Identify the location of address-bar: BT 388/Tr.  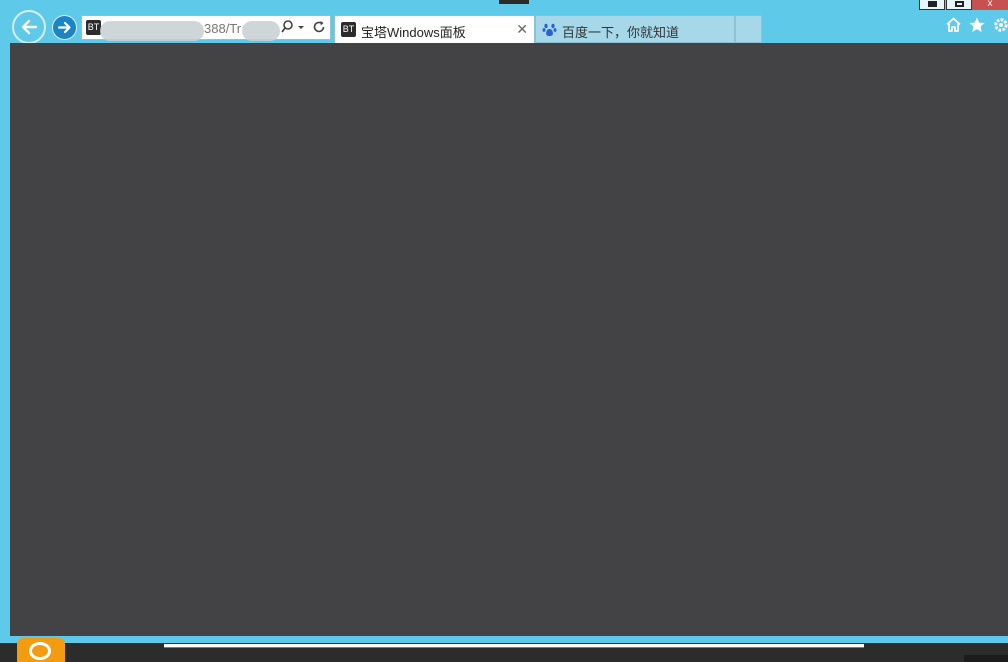
(206, 28).